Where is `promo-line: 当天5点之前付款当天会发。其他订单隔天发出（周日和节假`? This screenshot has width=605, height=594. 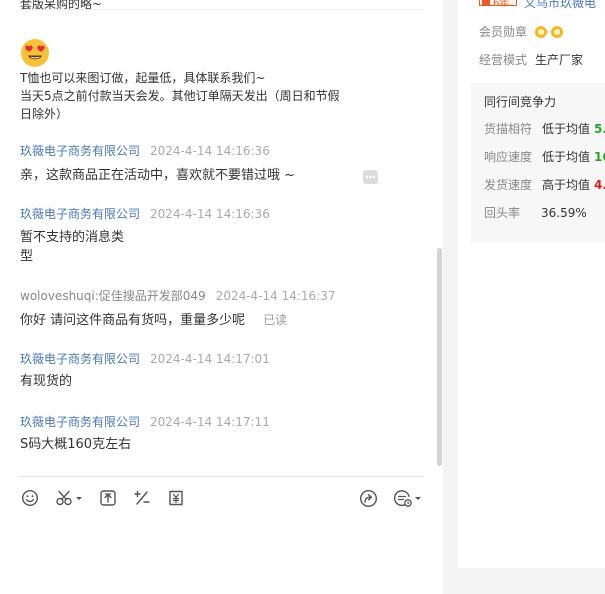
promo-line: 当天5点之前付款当天会发。其他订单隔天发出（周日和节假 is located at coordinates (180, 96).